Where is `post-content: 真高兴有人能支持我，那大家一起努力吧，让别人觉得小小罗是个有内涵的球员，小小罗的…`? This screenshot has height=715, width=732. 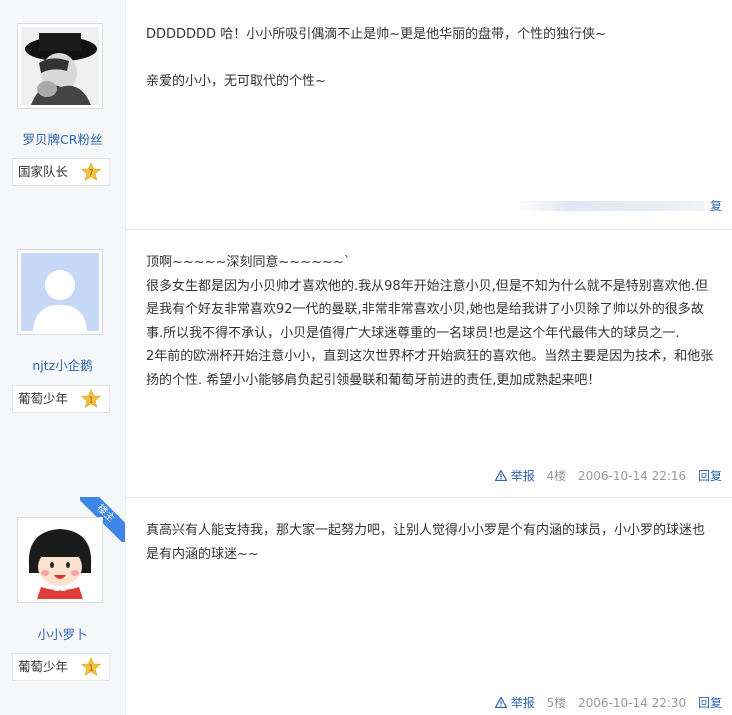
post-content: 真高兴有人能支持我，那大家一起努力吧，让别人觉得小小罗是个有内涵的球员，小小罗的… is located at coordinates (431, 542).